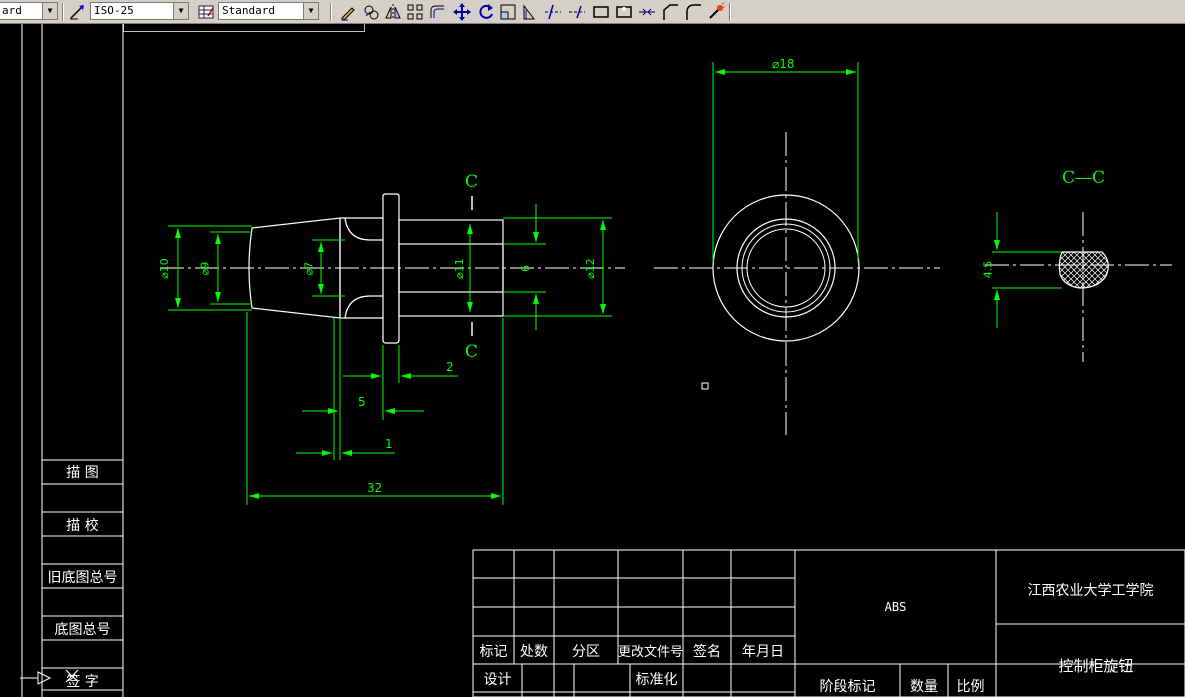  Describe the element at coordinates (450, 367) in the screenshot. I see `dim-2: 2` at that location.